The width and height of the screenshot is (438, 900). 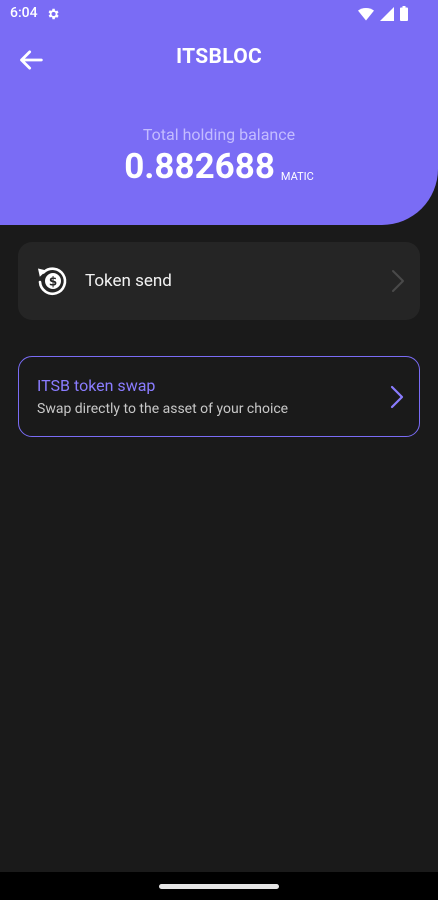 I want to click on status-bar: 6:04, so click(x=219, y=14).